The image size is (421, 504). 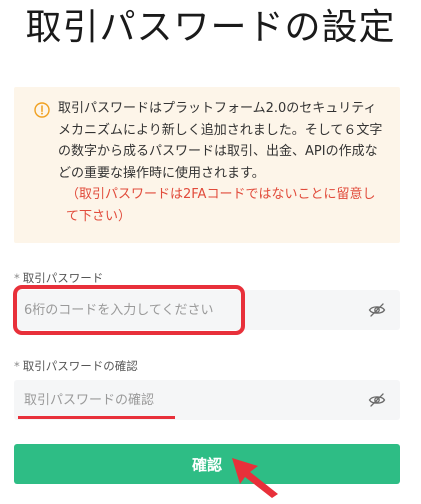 What do you see at coordinates (221, 205) in the screenshot?
I see `notice-warning: （取引パスワードは2FAコードではないことに留意して下さい）` at bounding box center [221, 205].